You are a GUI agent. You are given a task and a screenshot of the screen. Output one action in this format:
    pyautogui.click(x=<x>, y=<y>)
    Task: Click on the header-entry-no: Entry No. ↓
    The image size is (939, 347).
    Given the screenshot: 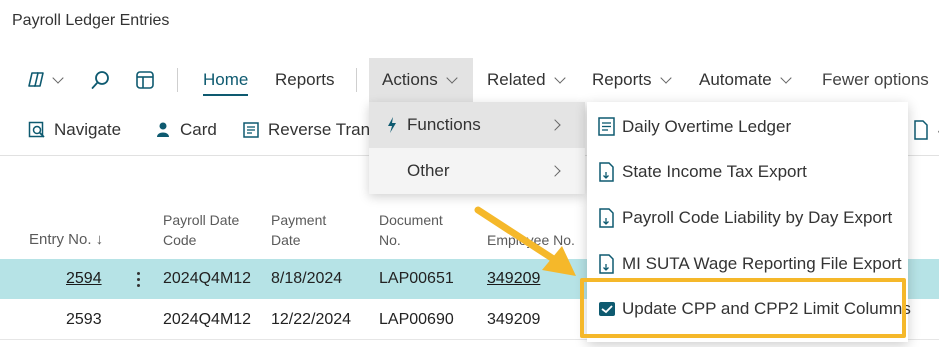 What is the action you would take?
    pyautogui.click(x=66, y=240)
    